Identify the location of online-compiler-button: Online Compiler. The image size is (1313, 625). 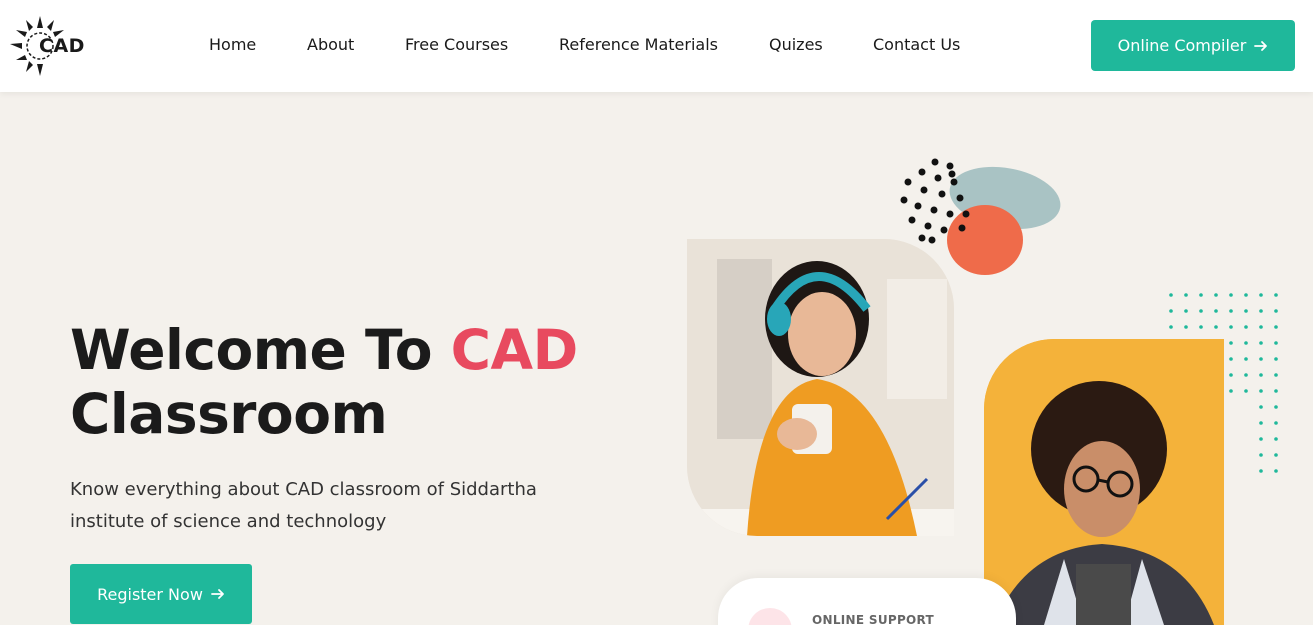
(1193, 45).